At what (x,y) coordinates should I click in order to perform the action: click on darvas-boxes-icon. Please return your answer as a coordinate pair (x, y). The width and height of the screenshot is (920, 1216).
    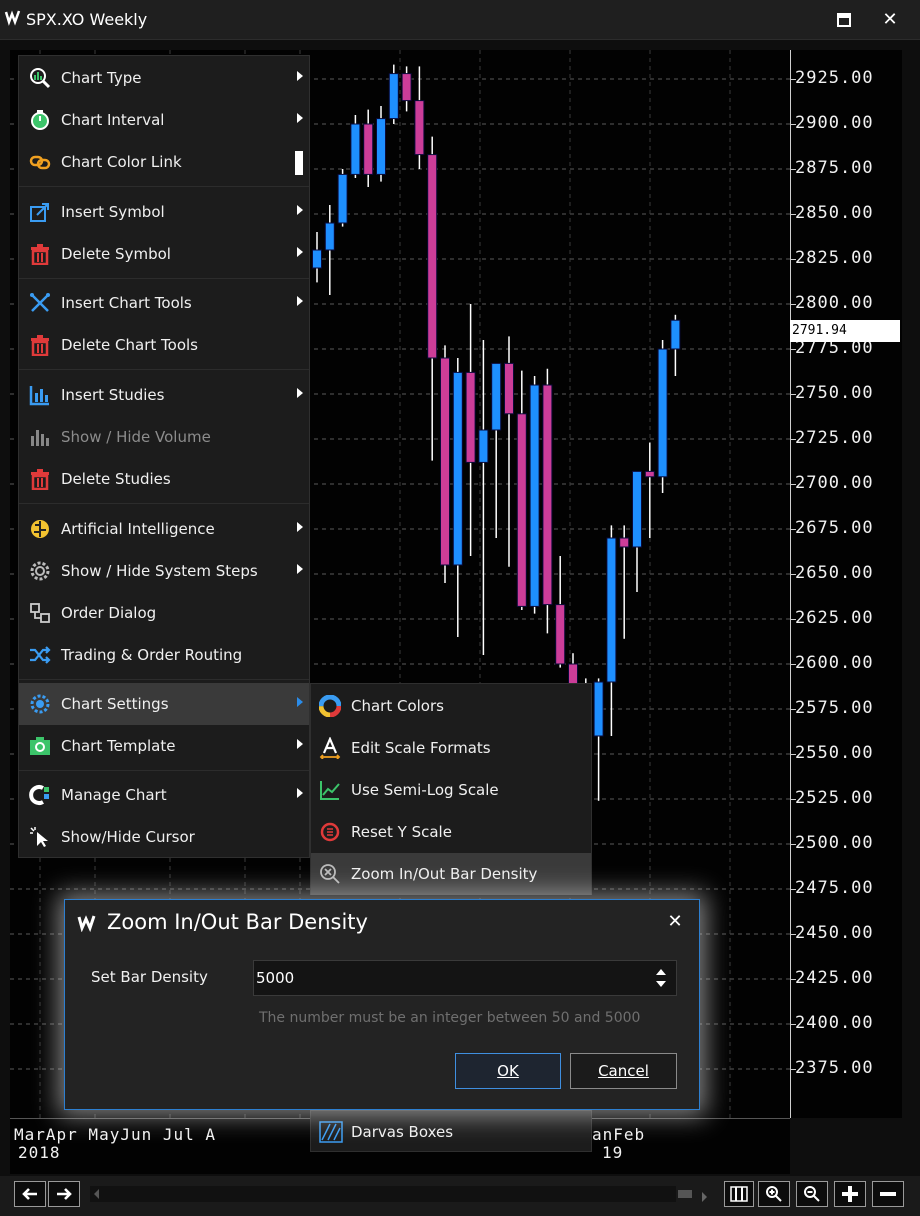
    Looking at the image, I should click on (331, 1132).